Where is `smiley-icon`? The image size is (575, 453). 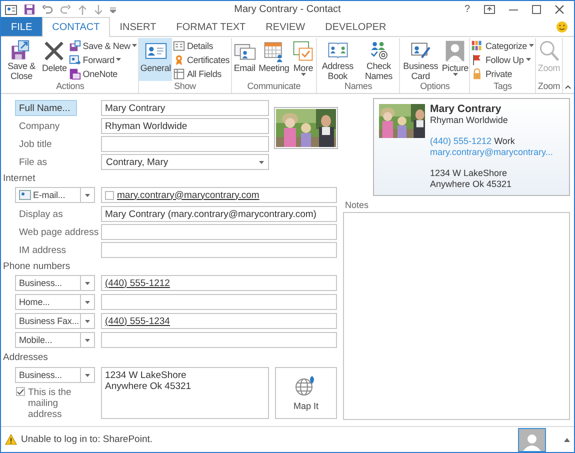
smiley-icon is located at coordinates (562, 27).